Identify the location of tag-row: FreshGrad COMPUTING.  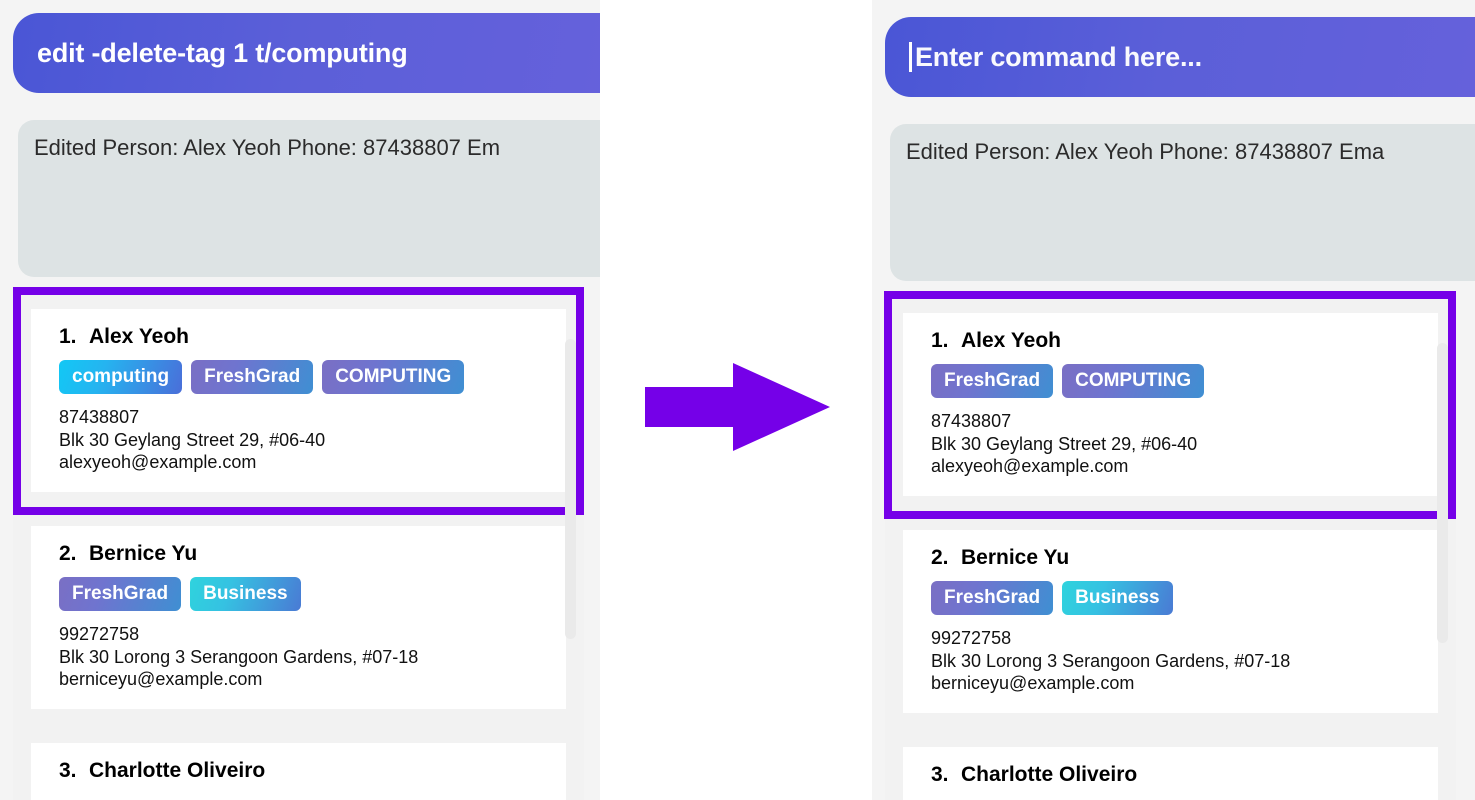
(1170, 381).